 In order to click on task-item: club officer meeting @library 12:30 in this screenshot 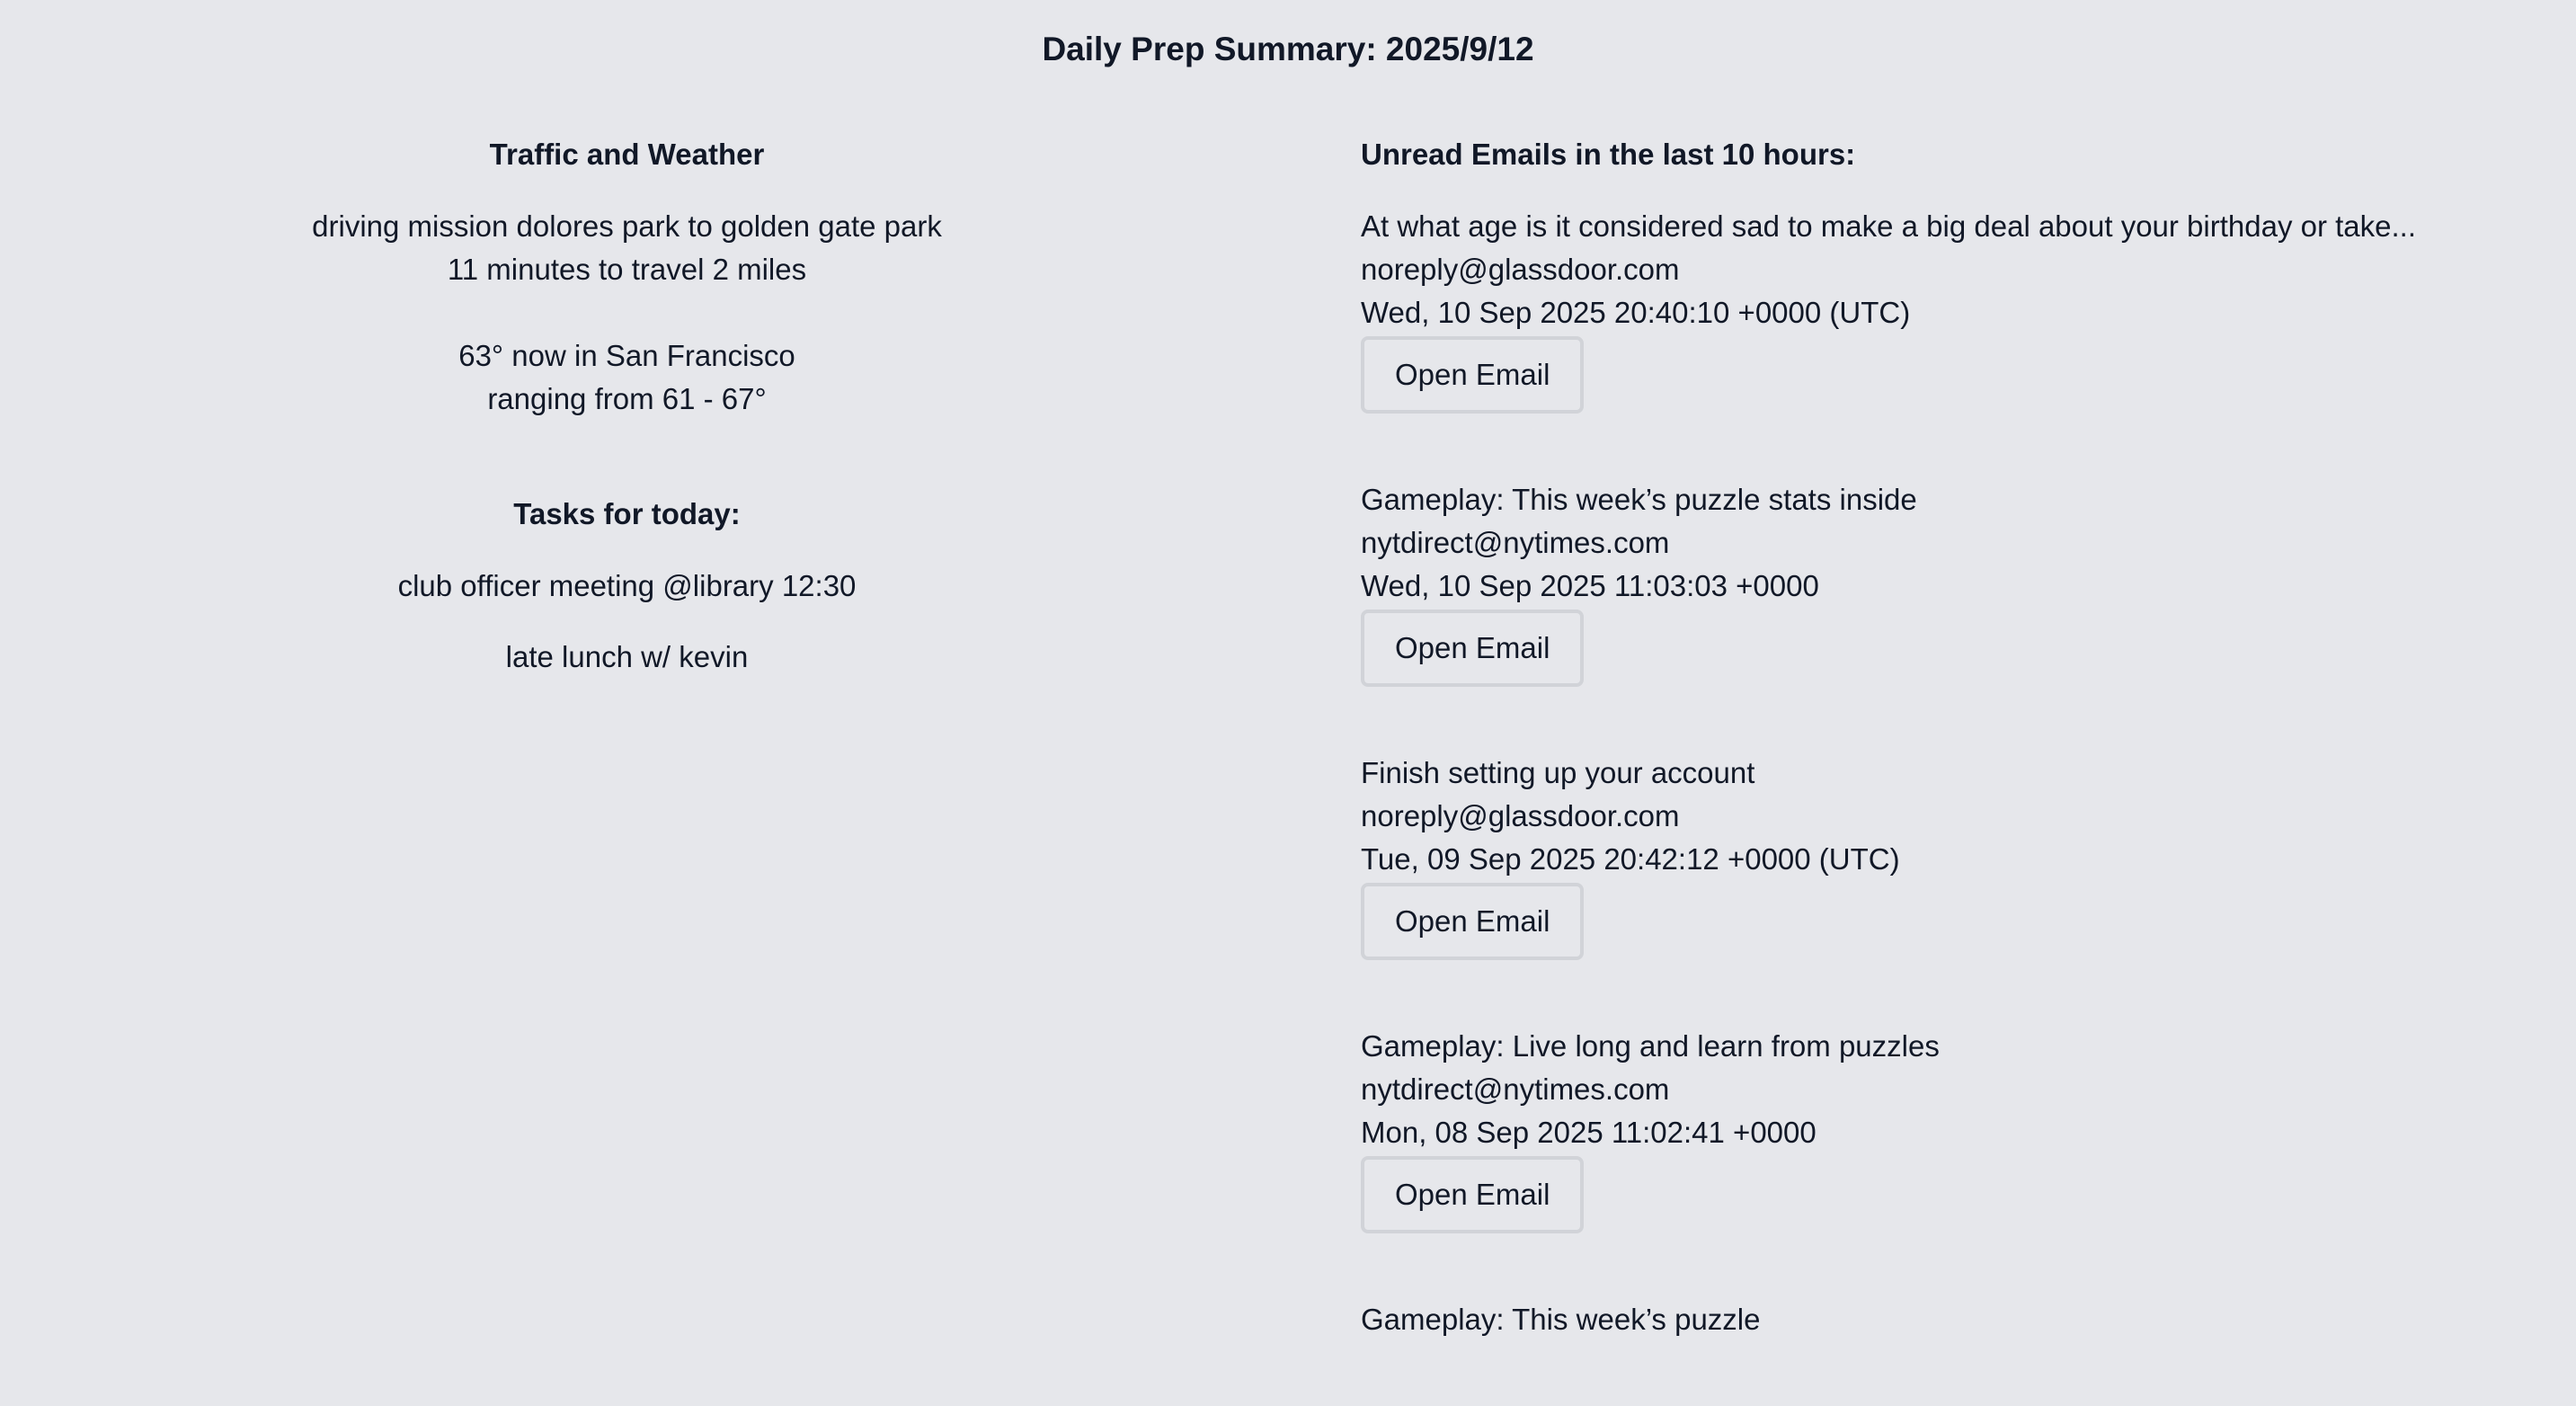, I will do `click(627, 585)`.